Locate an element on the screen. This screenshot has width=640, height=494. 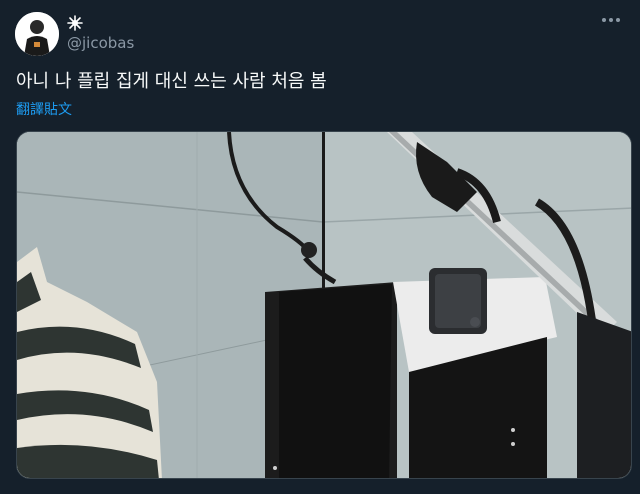
more-dots-icon is located at coordinates (611, 20).